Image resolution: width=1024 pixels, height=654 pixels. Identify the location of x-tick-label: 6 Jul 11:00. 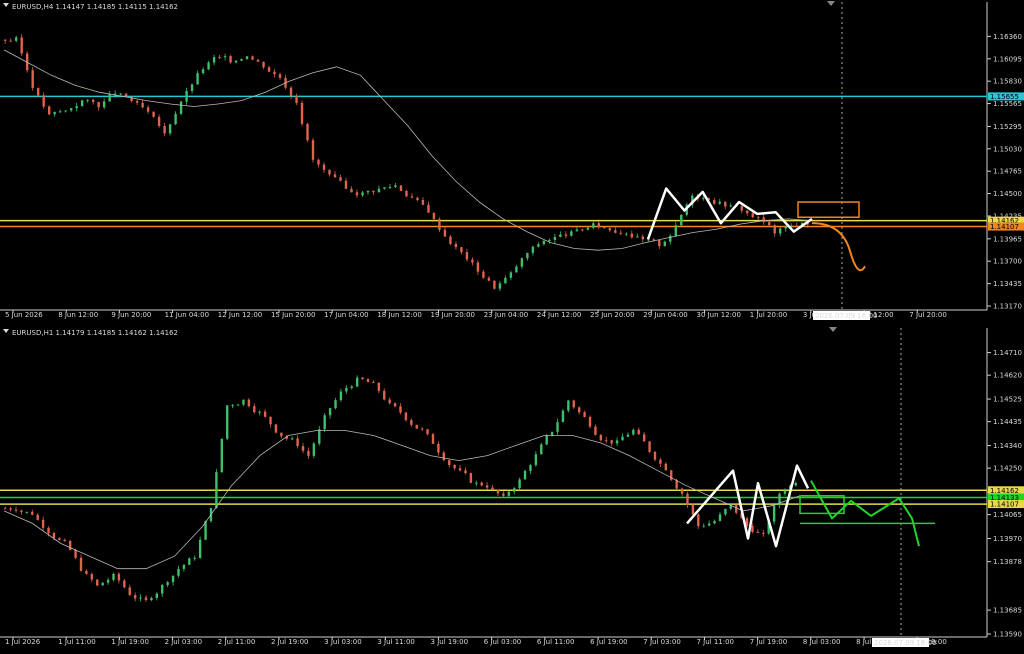
(556, 642).